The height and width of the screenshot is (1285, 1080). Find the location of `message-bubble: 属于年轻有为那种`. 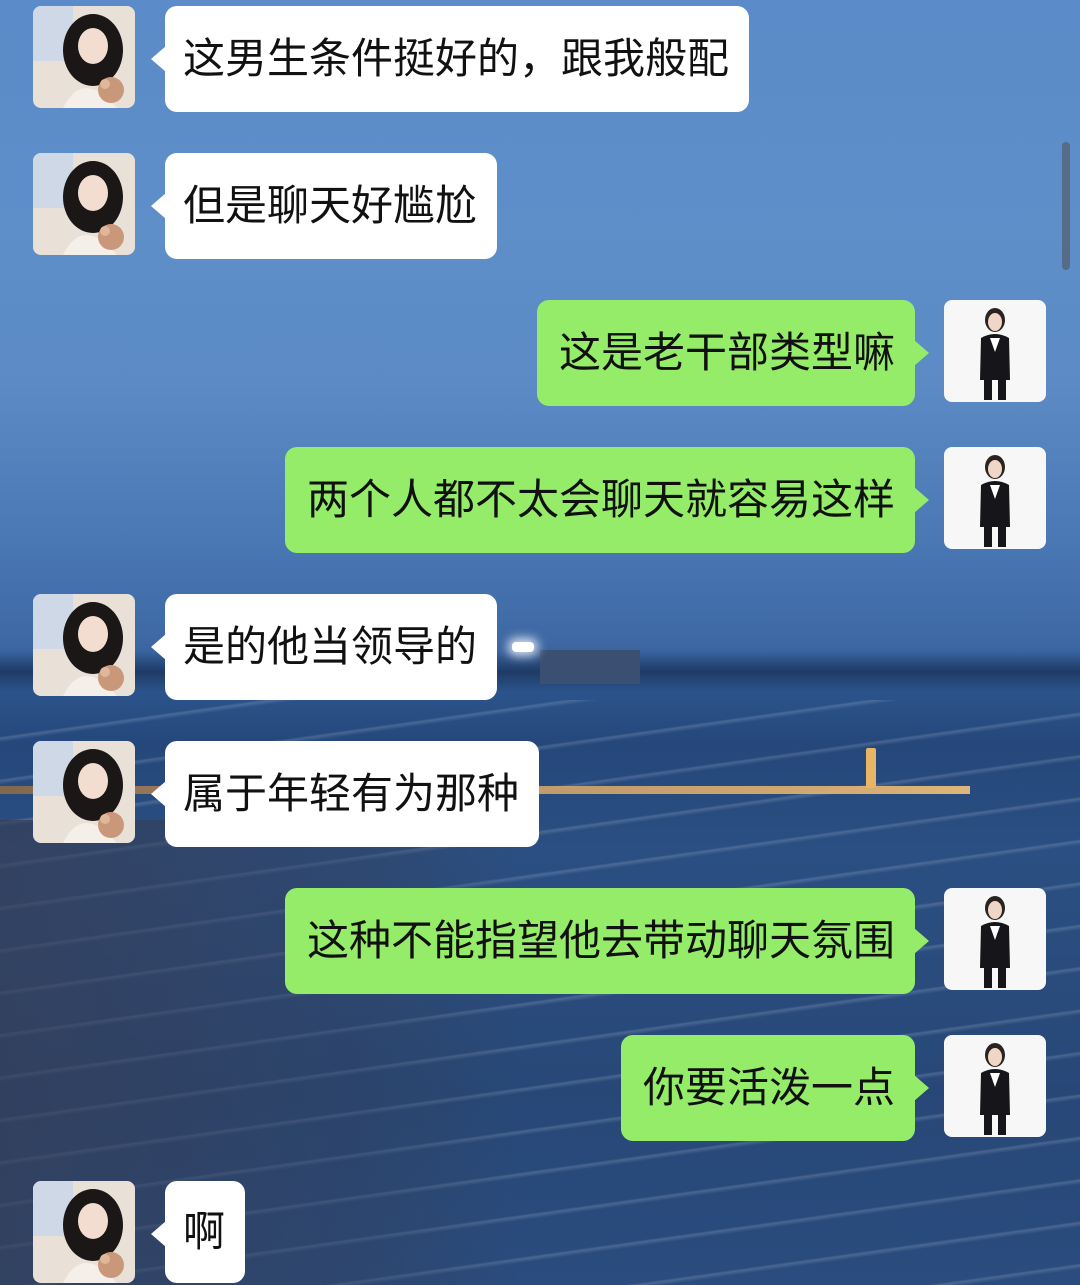

message-bubble: 属于年轻有为那种 is located at coordinates (345, 794).